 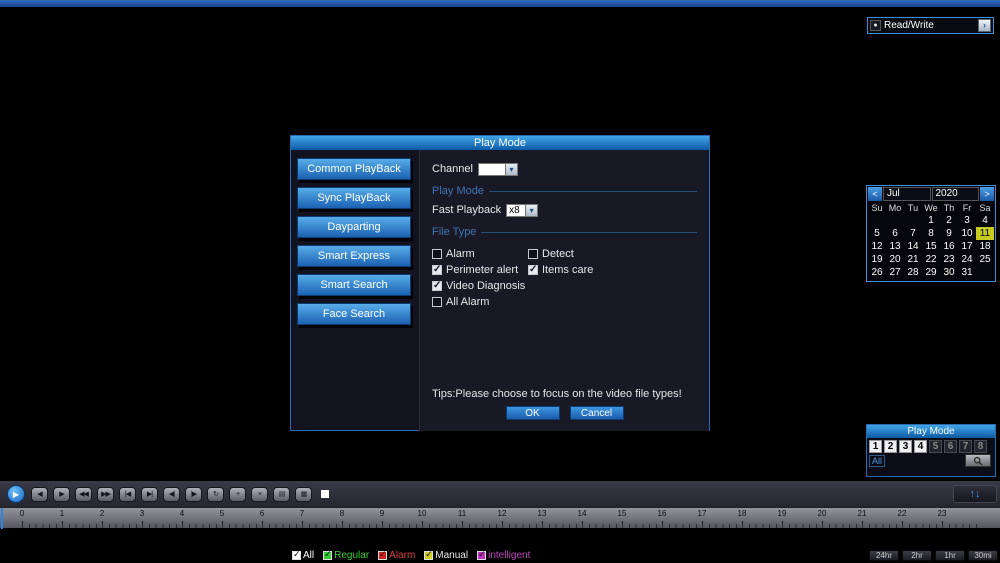 What do you see at coordinates (895, 233) in the screenshot?
I see `calendar-day: 6` at bounding box center [895, 233].